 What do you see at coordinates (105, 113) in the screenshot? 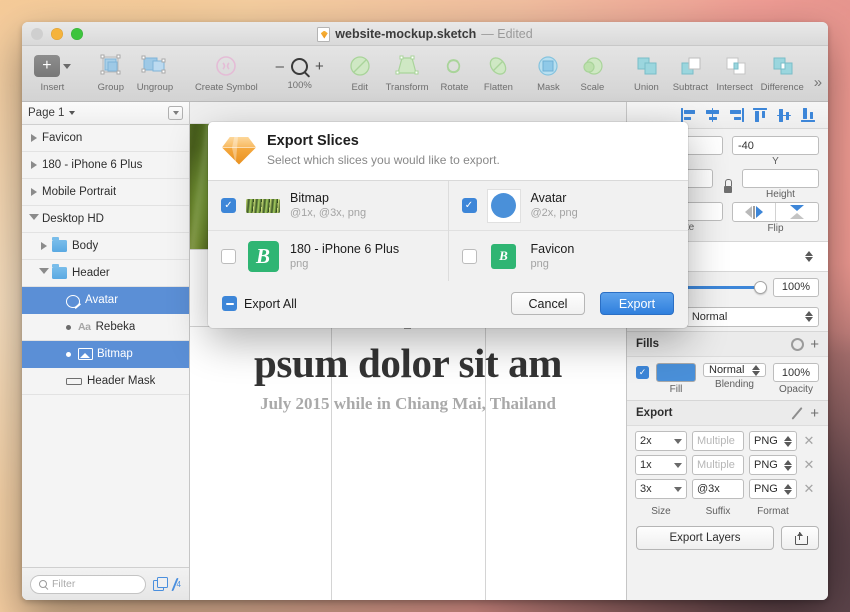
I see `page-selector: Page 1` at bounding box center [105, 113].